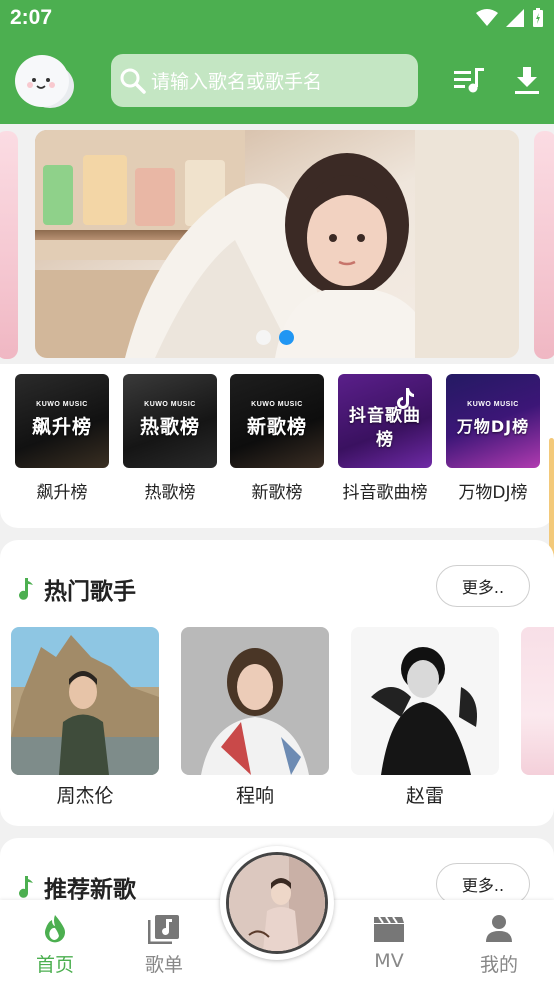  Describe the element at coordinates (277, 493) in the screenshot. I see `rank-label: 新歌榜` at that location.